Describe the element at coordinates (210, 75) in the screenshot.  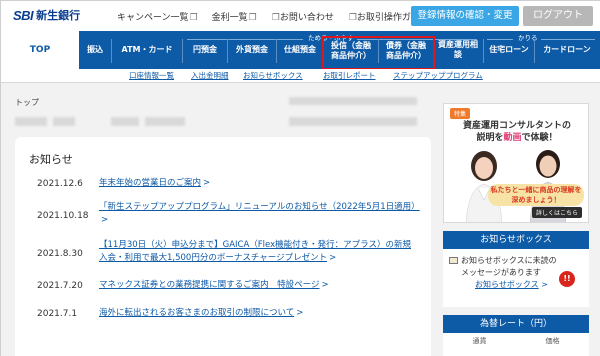
I see `subnav-transaction-detail: 入出金明細` at that location.